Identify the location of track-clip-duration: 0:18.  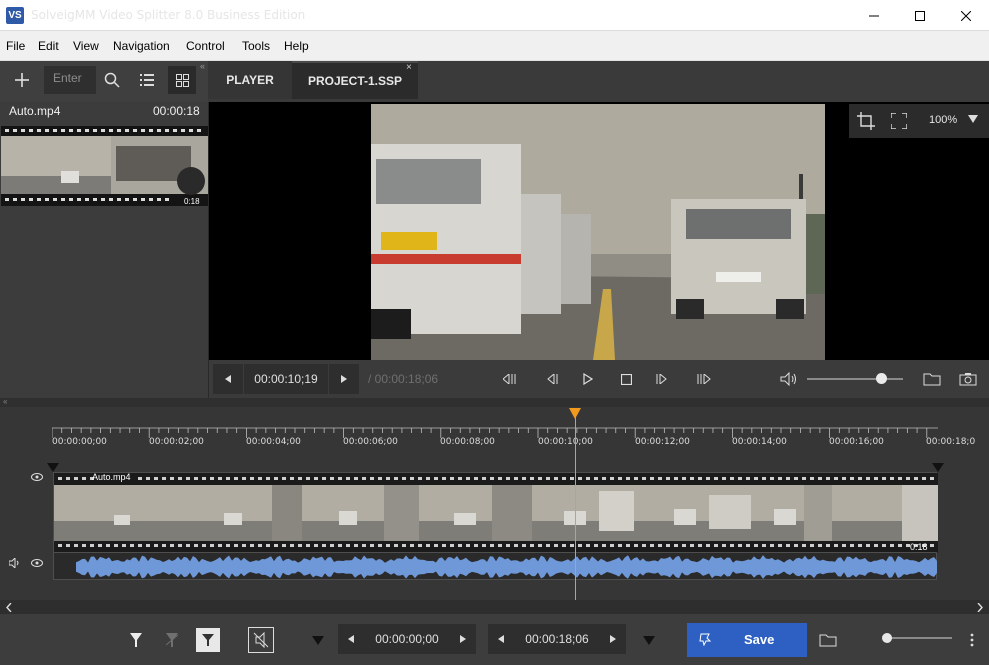
(919, 547).